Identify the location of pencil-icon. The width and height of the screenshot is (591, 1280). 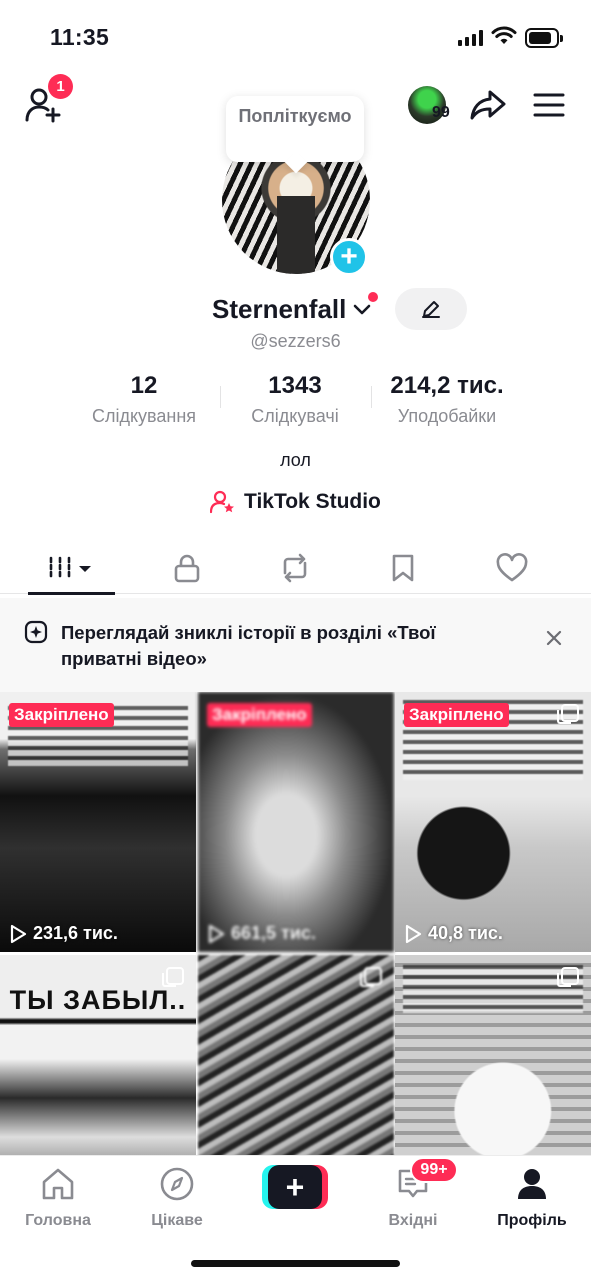
(431, 309).